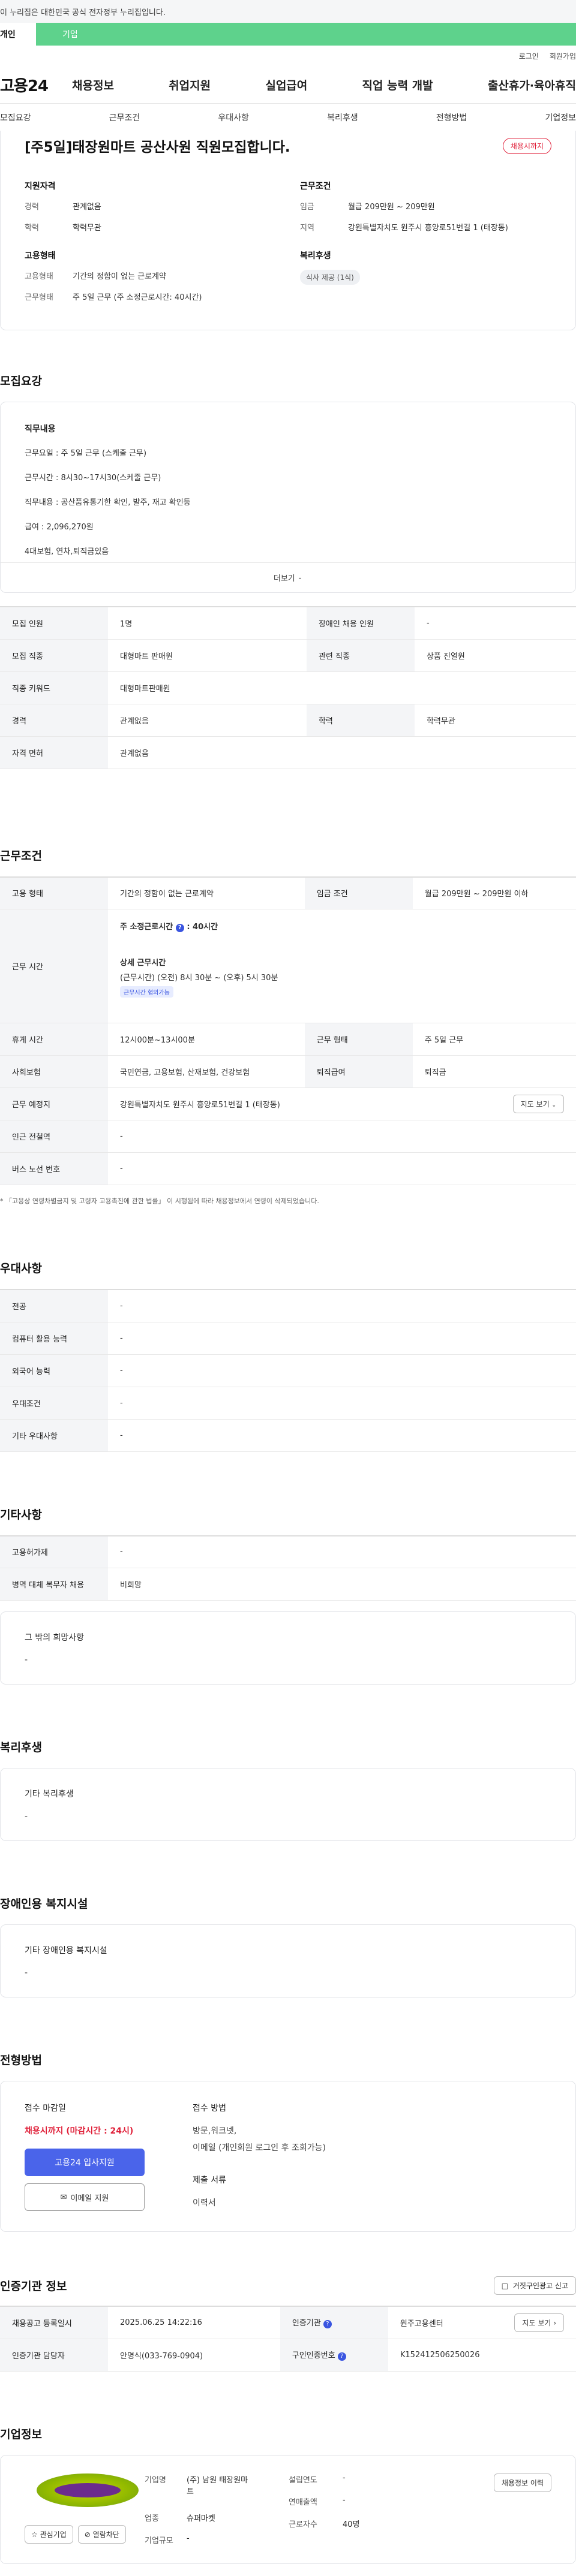 This screenshot has width=576, height=2576. I want to click on table-row: 컴퓨터 활용 능력 -, so click(288, 1338).